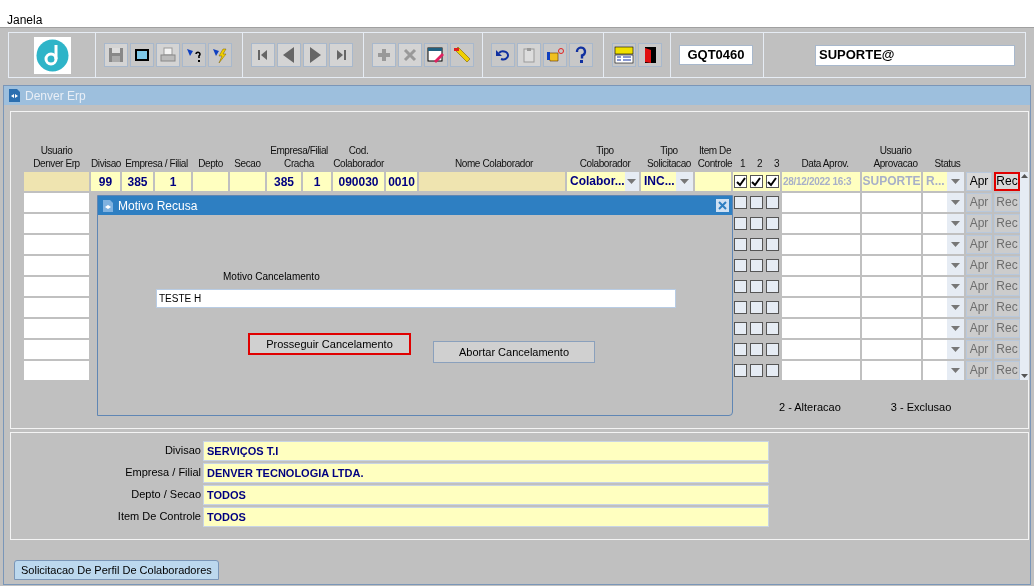 This screenshot has width=1034, height=586. I want to click on table-cell: 1, so click(317, 181).